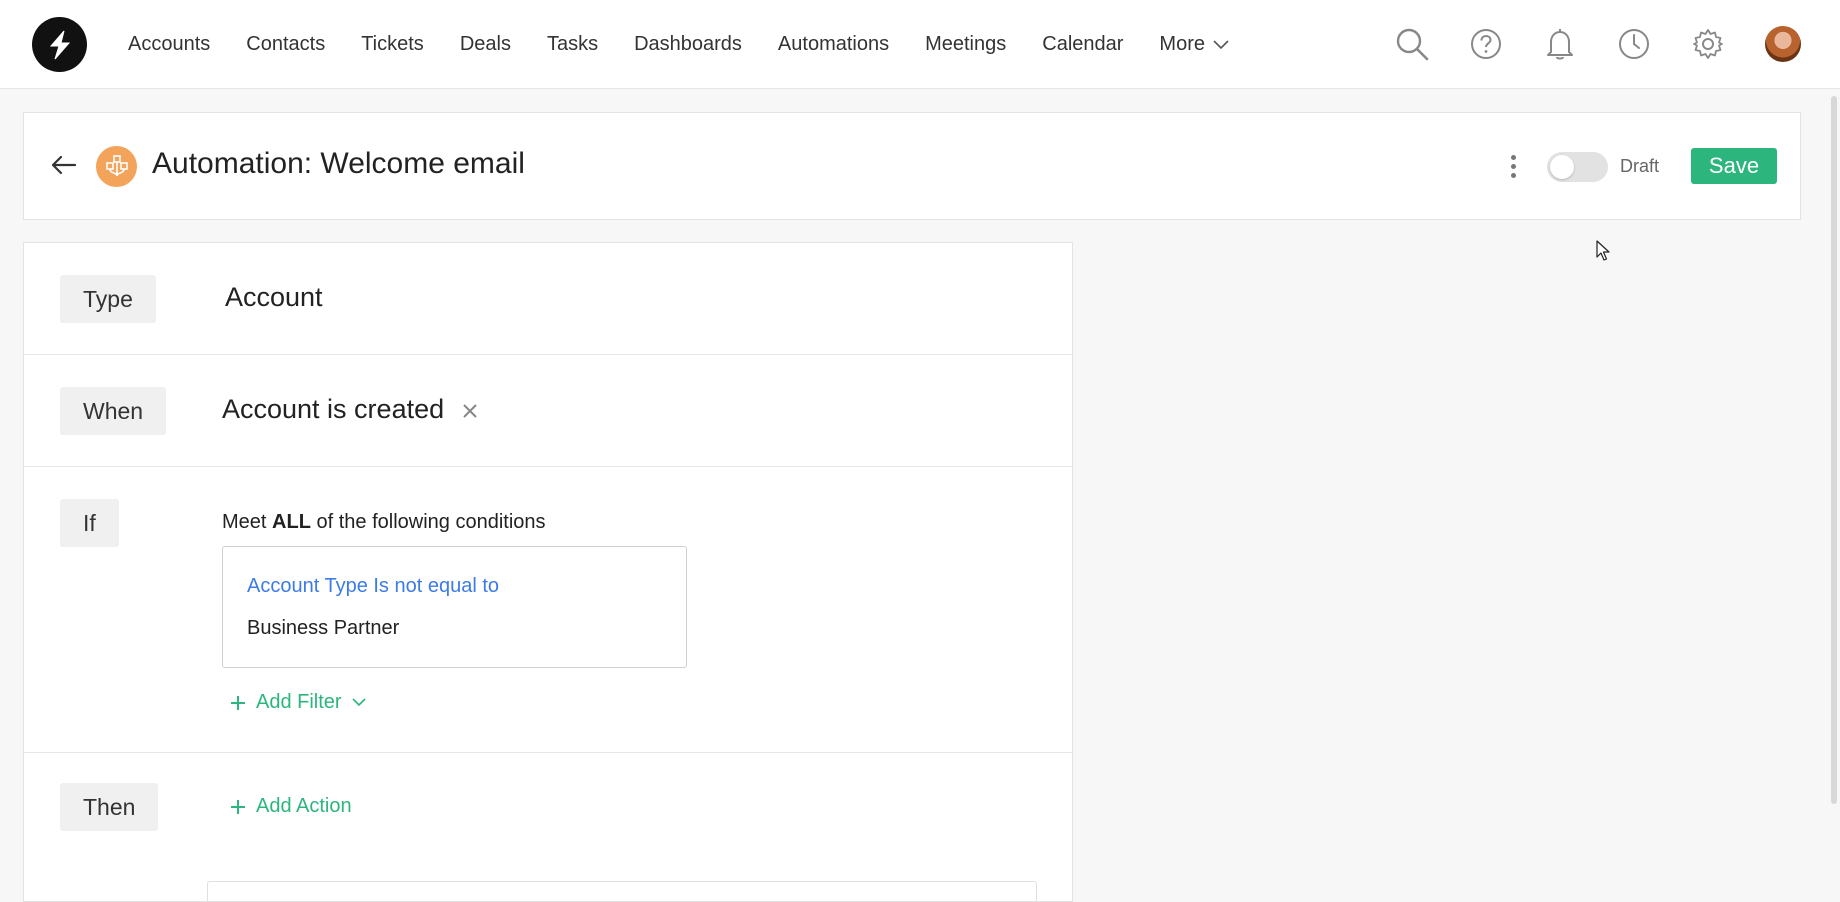 The width and height of the screenshot is (1840, 902). I want to click on help-icon, so click(1486, 44).